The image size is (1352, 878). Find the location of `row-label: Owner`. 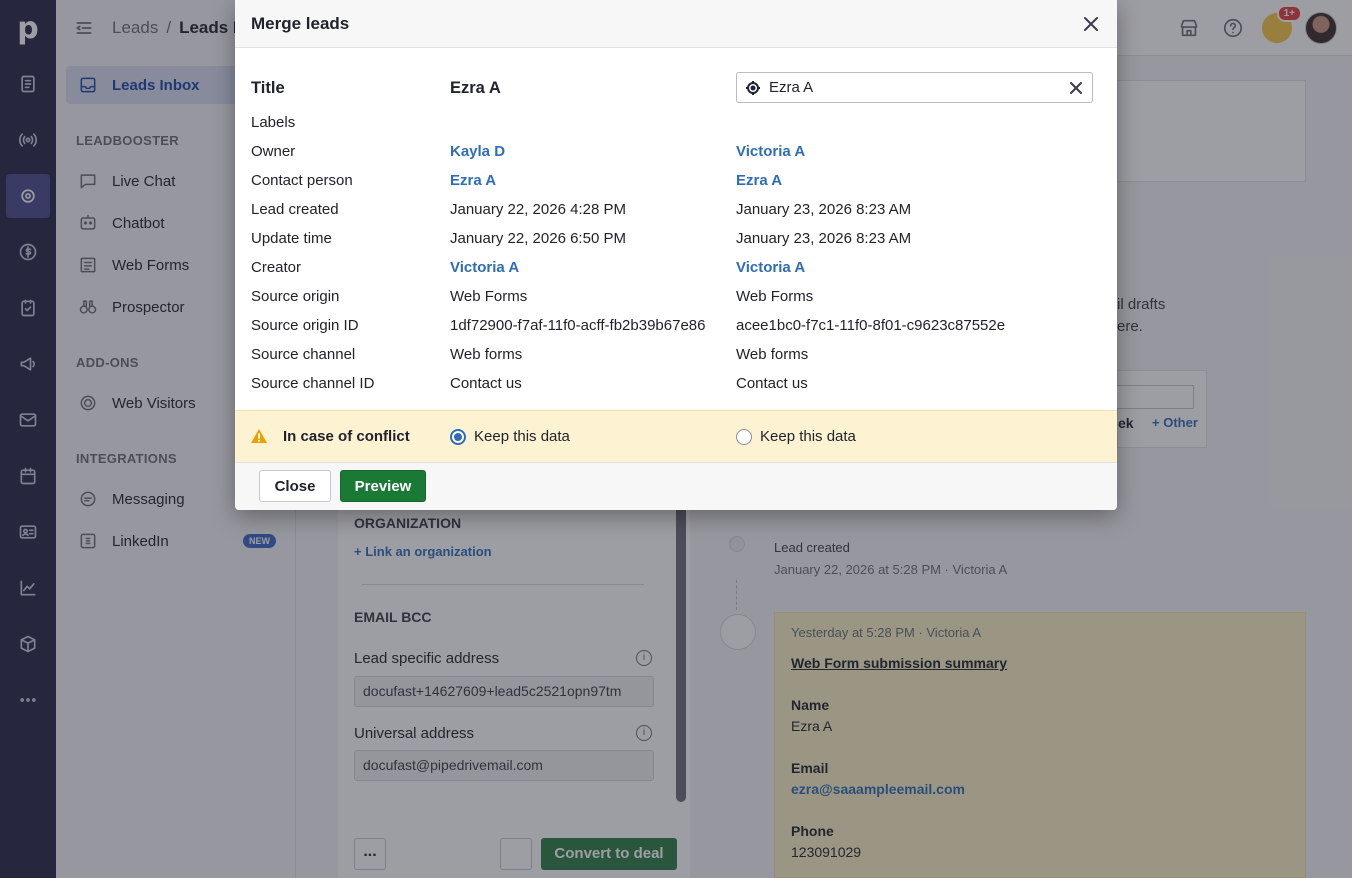

row-label: Owner is located at coordinates (273, 151).